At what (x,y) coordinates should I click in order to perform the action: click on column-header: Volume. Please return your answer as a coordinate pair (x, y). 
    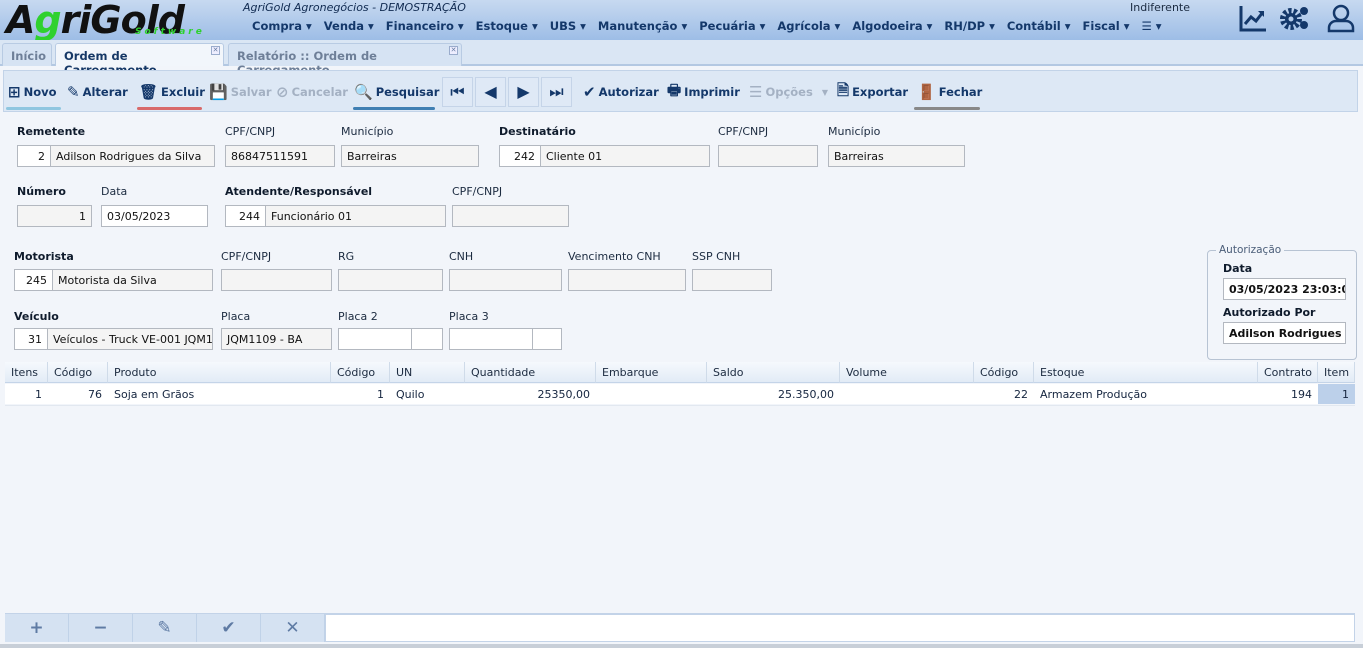
    Looking at the image, I should click on (907, 372).